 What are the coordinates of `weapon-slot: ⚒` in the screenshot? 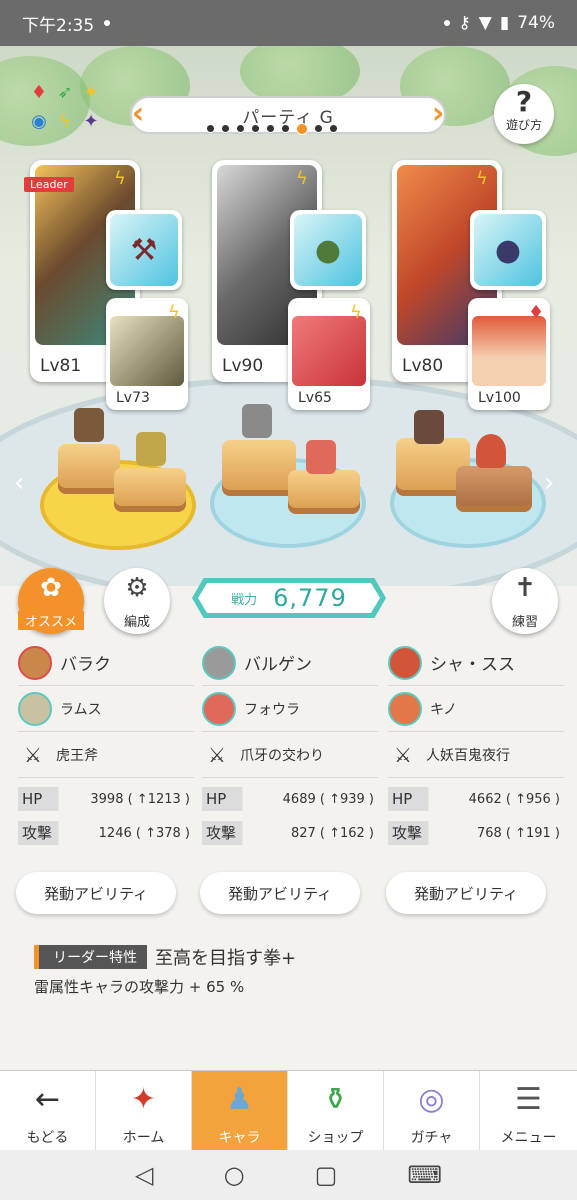 It's located at (144, 250).